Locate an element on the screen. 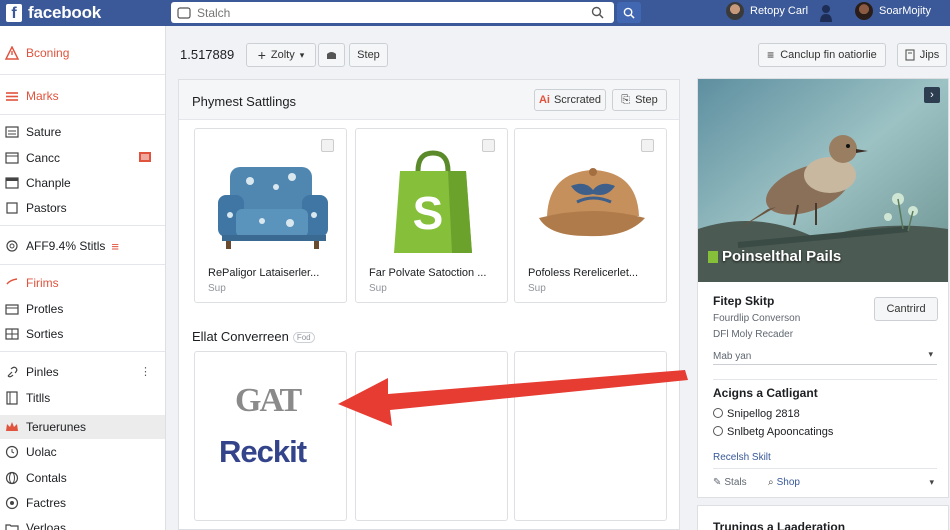  zolty-dropdown-button: + Zolty ▾ is located at coordinates (281, 55).